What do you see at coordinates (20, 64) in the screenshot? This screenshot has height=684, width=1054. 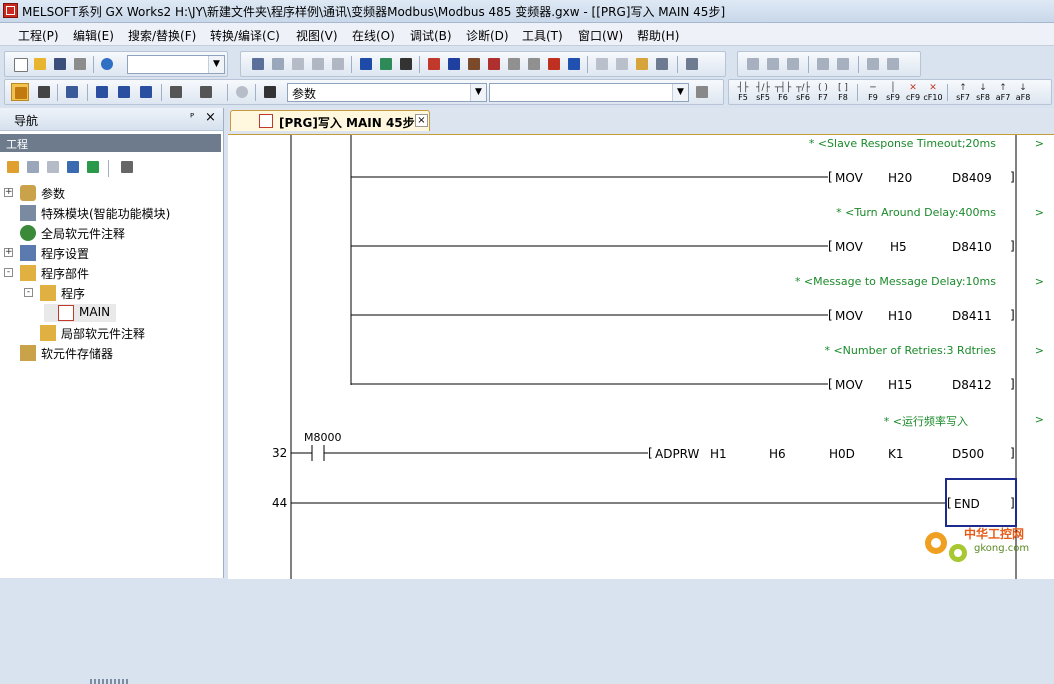 I see `new-project-button` at bounding box center [20, 64].